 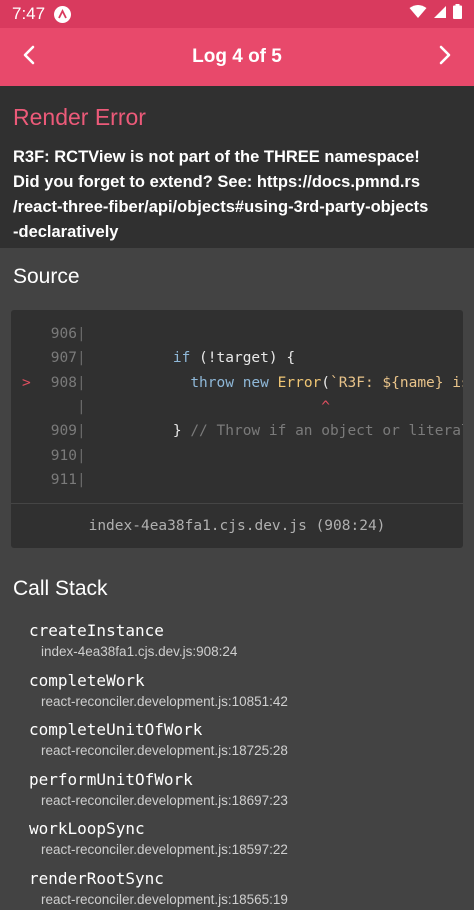 What do you see at coordinates (79, 117) in the screenshot?
I see `error-title: Render Error` at bounding box center [79, 117].